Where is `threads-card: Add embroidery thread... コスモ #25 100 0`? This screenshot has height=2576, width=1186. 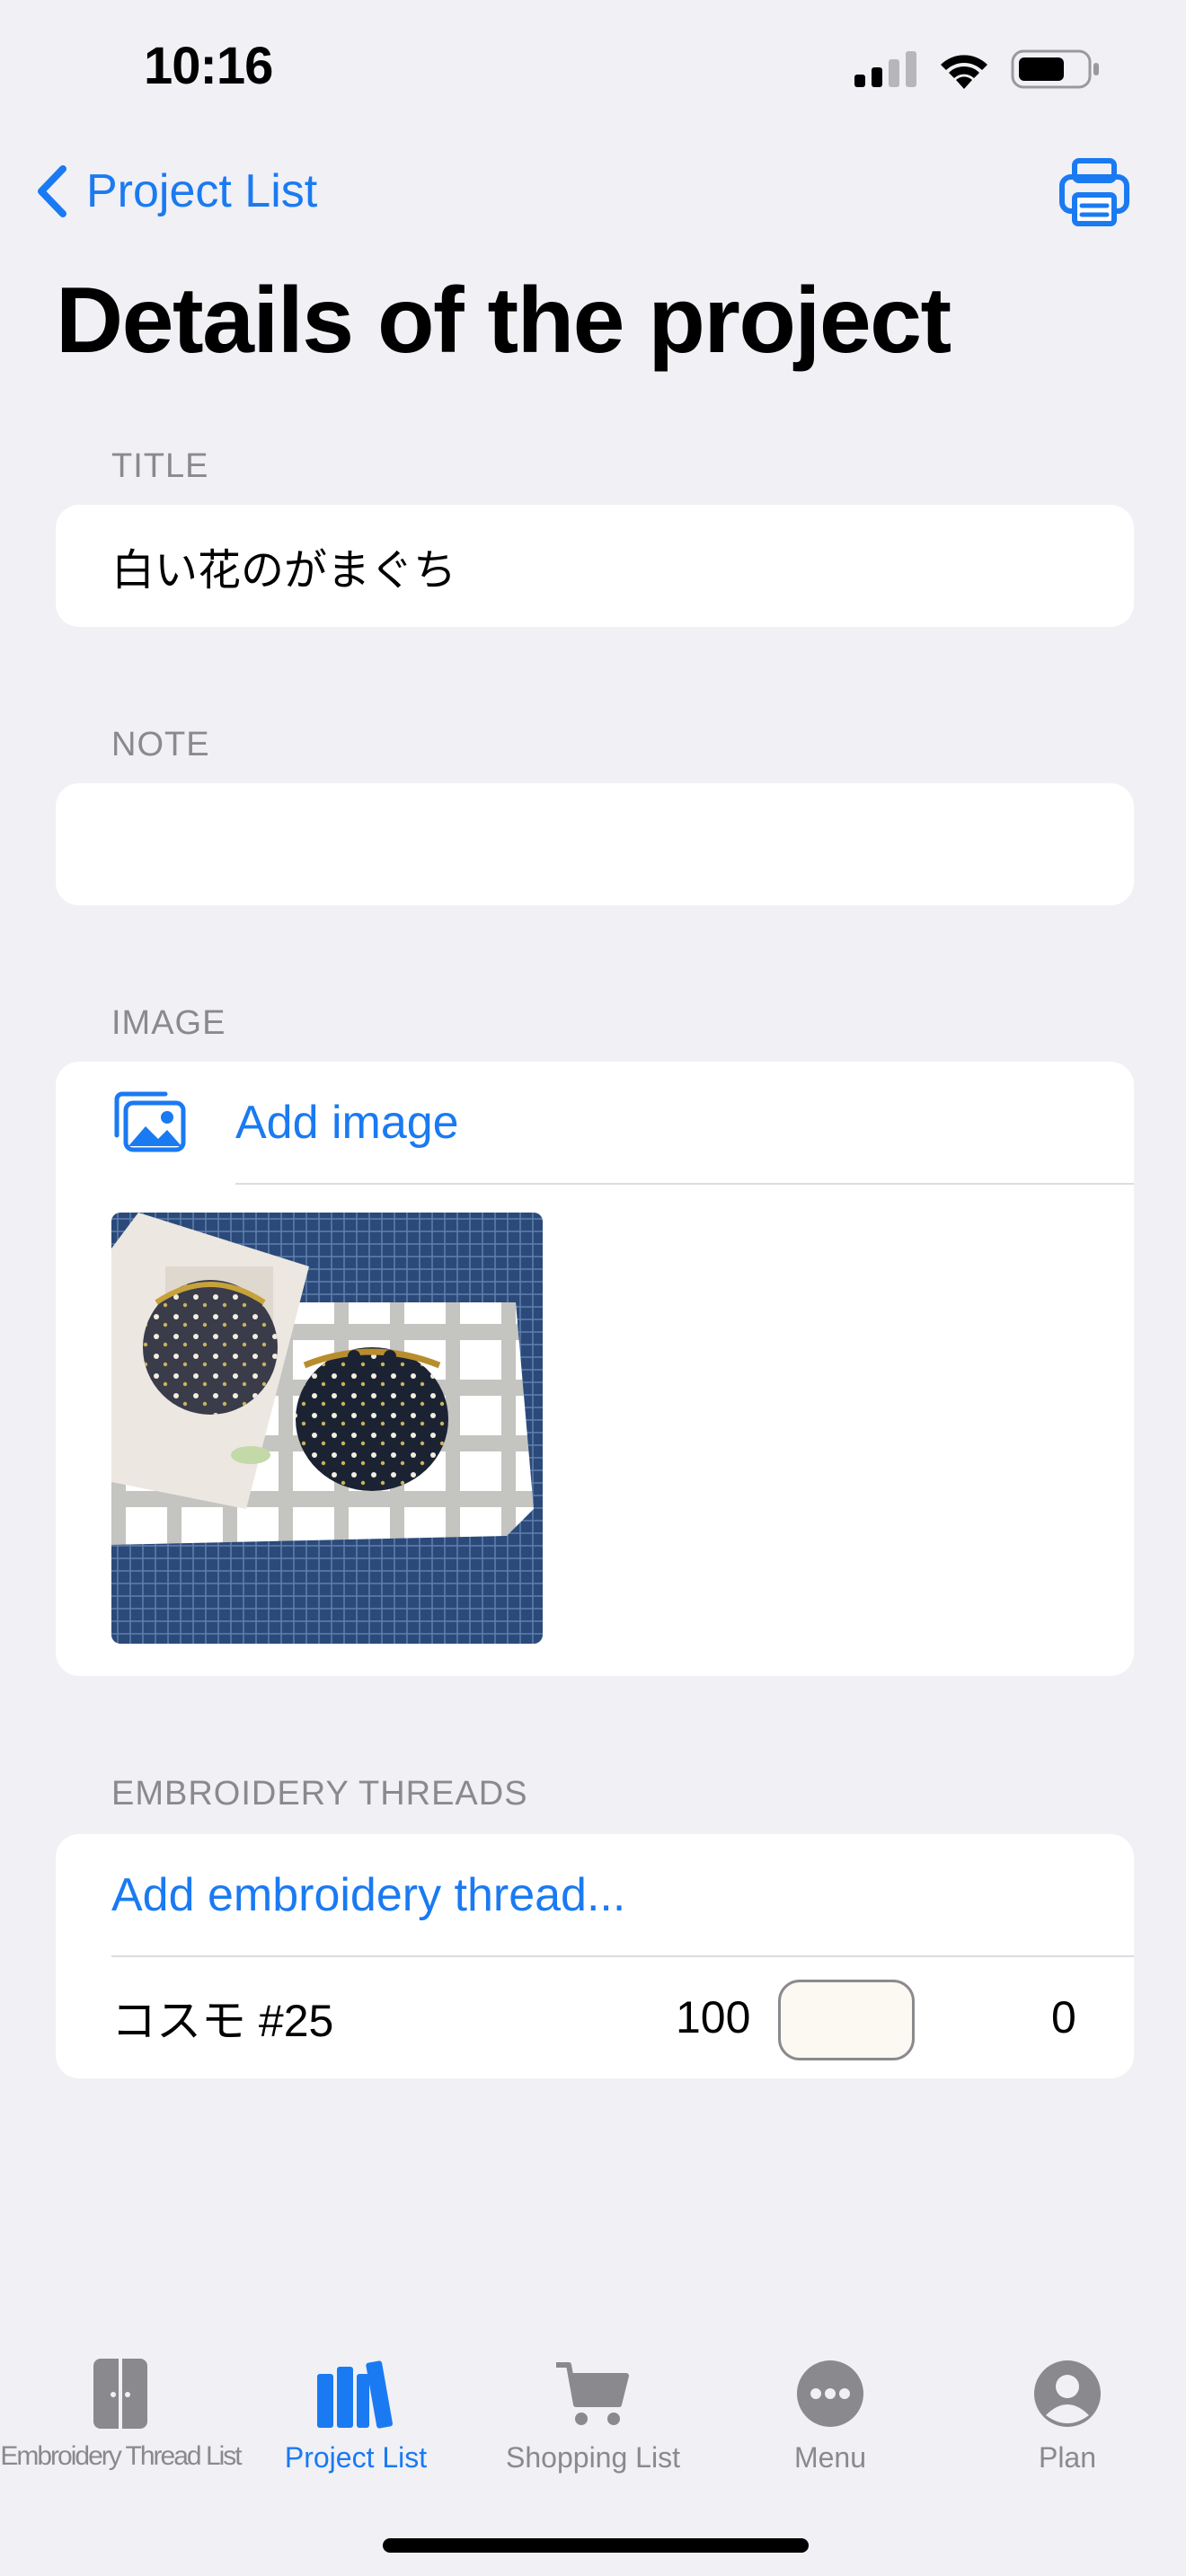
threads-card: Add embroidery thread... コスモ #25 100 0 is located at coordinates (595, 1956).